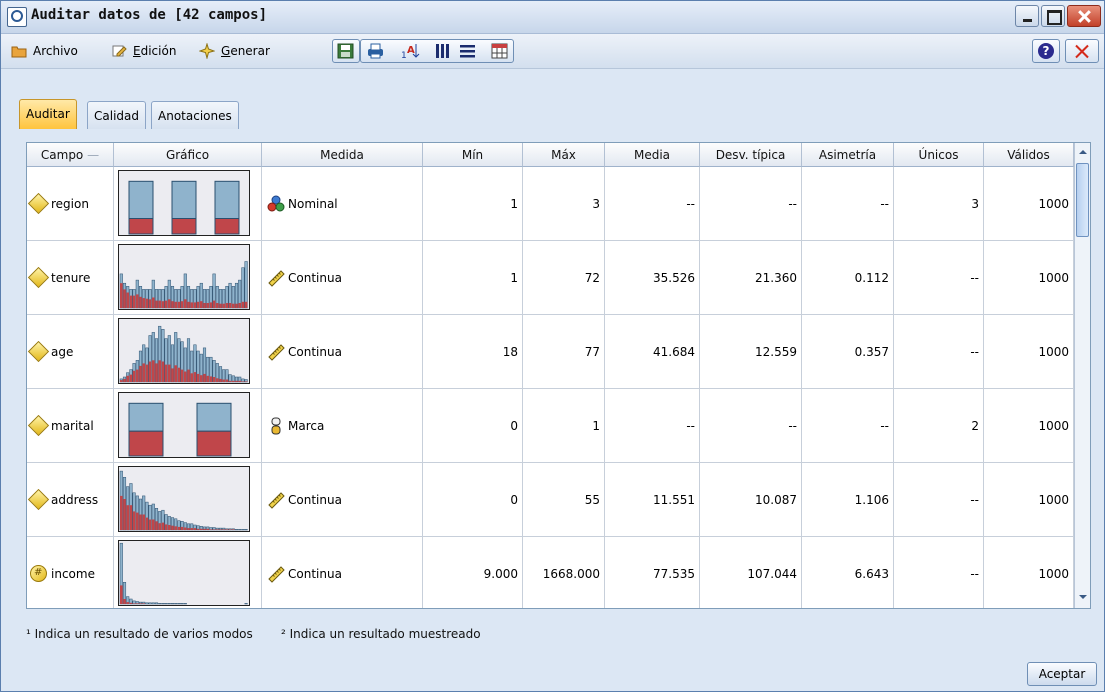 This screenshot has height=692, width=1105. I want to click on minimize-button, so click(1027, 16).